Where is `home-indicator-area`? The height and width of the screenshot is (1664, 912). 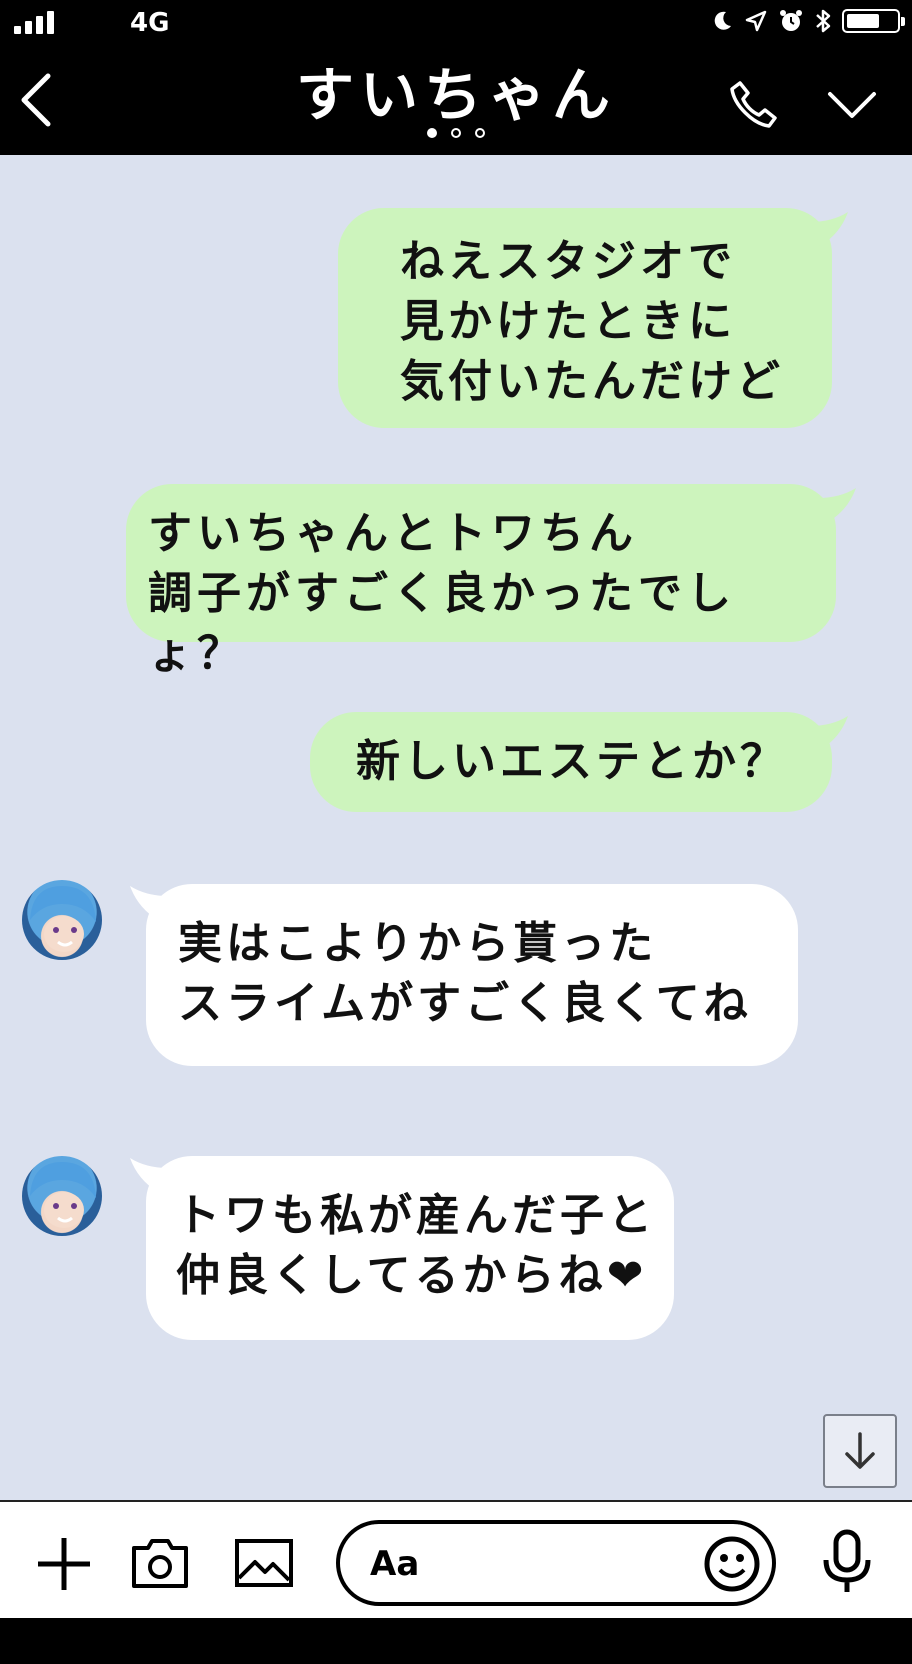
home-indicator-area is located at coordinates (456, 1641).